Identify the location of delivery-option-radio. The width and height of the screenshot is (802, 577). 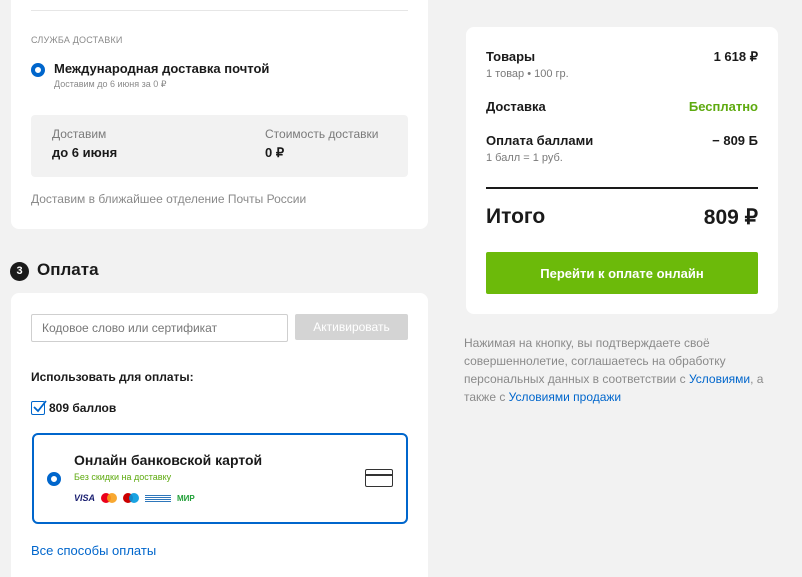
(38, 70).